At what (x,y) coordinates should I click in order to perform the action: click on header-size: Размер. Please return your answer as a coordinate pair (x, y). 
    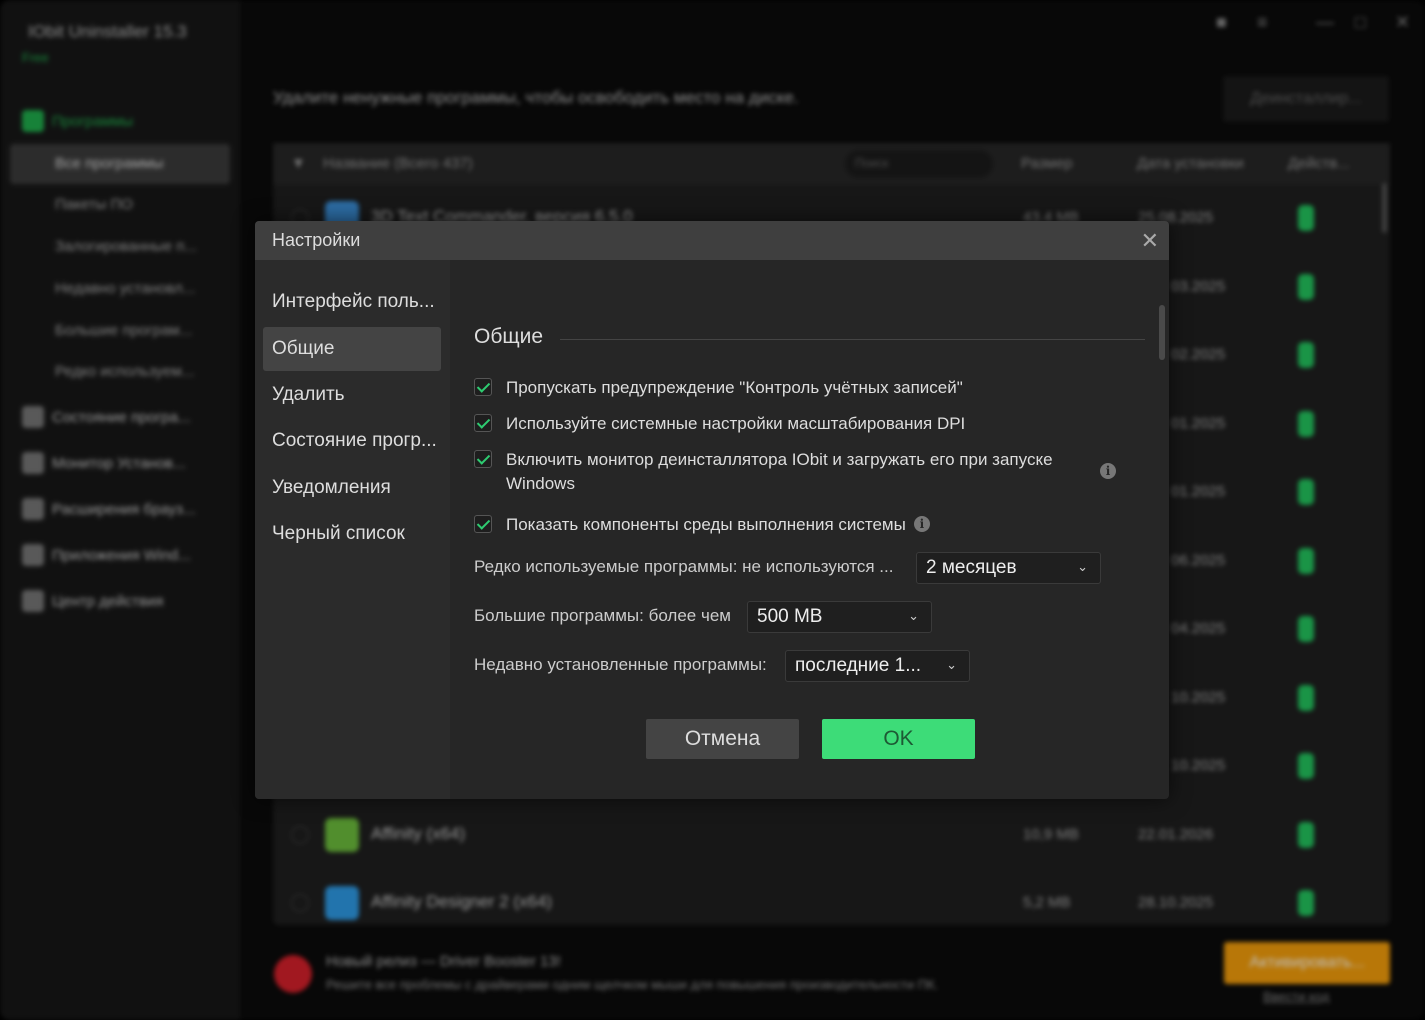
    Looking at the image, I should click on (1047, 163).